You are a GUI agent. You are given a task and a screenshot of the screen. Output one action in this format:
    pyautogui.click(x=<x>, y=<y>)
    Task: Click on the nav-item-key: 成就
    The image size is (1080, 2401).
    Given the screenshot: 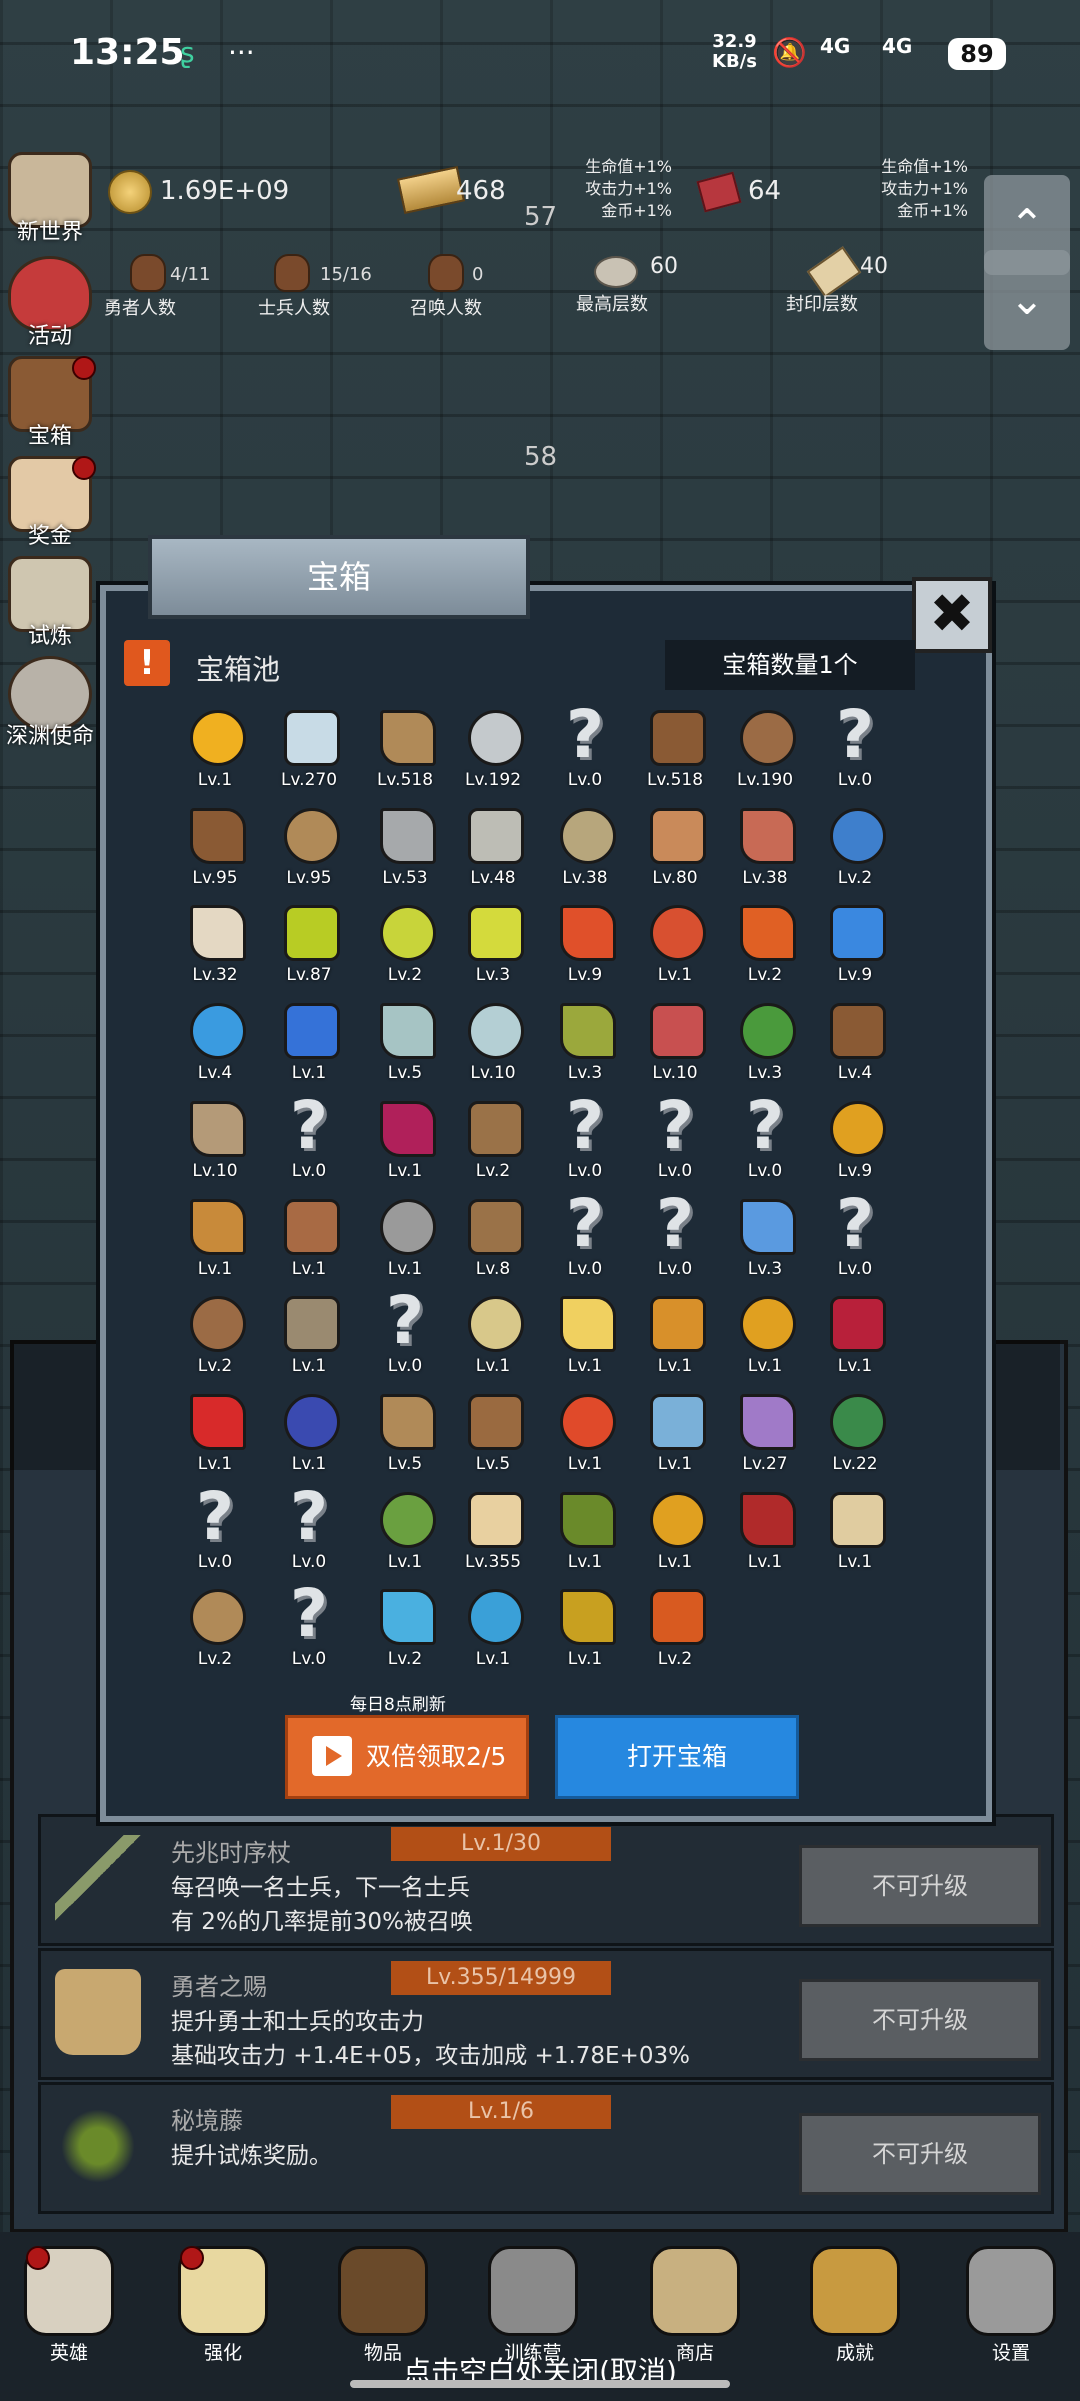 What is the action you would take?
    pyautogui.click(x=855, y=2305)
    